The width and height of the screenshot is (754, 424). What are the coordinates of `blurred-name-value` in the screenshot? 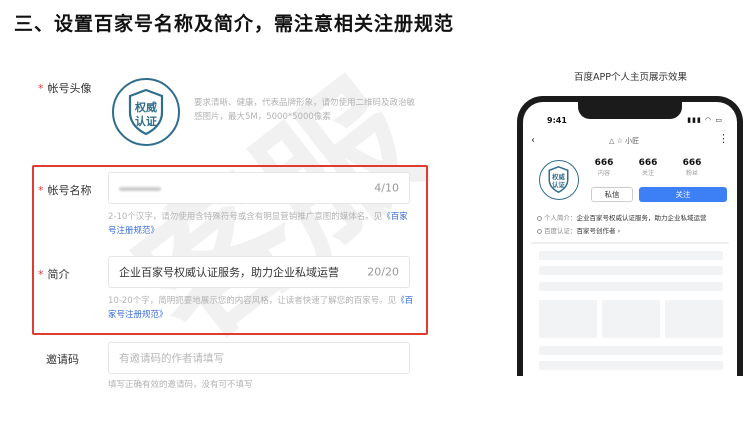 It's located at (140, 189).